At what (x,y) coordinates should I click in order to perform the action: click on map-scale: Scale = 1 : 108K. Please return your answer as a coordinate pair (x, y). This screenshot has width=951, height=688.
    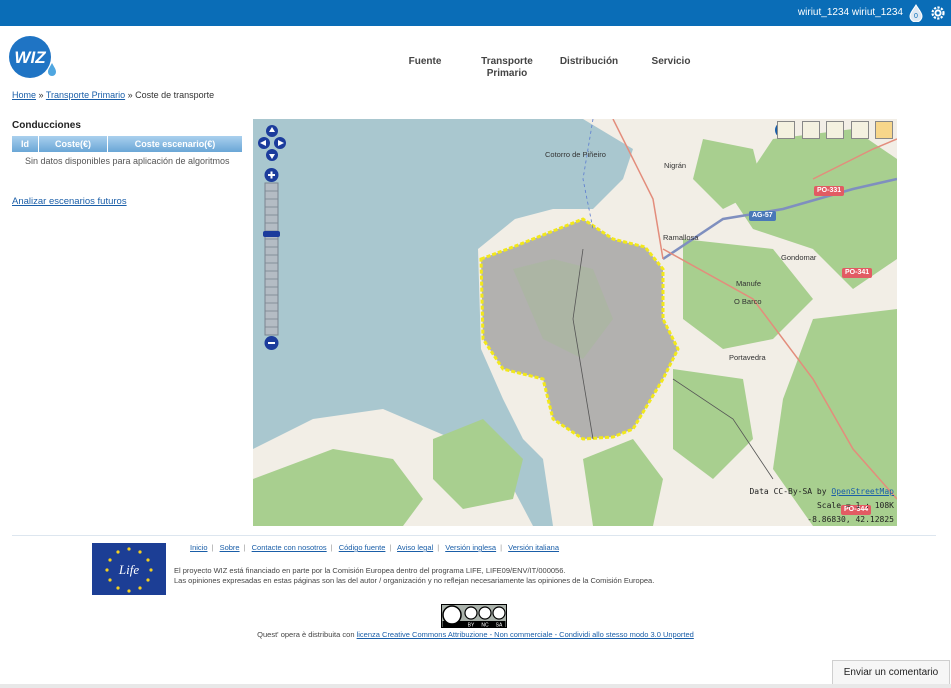
    Looking at the image, I should click on (855, 505).